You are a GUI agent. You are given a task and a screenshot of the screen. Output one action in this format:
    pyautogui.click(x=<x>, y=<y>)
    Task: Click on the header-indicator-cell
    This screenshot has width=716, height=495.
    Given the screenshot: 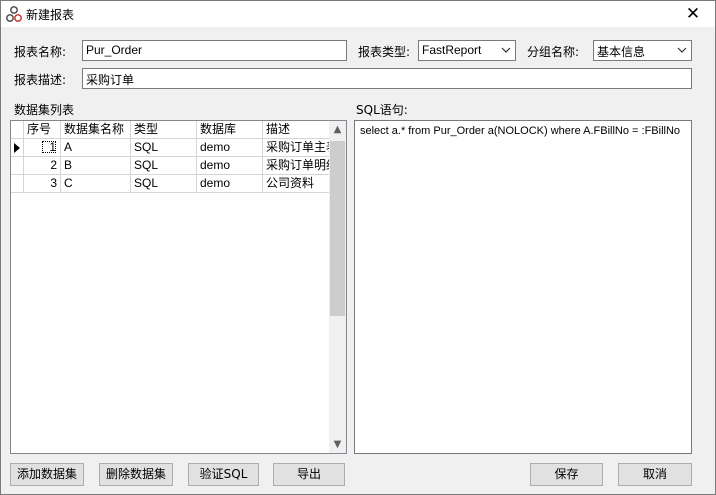 What is the action you would take?
    pyautogui.click(x=17, y=130)
    